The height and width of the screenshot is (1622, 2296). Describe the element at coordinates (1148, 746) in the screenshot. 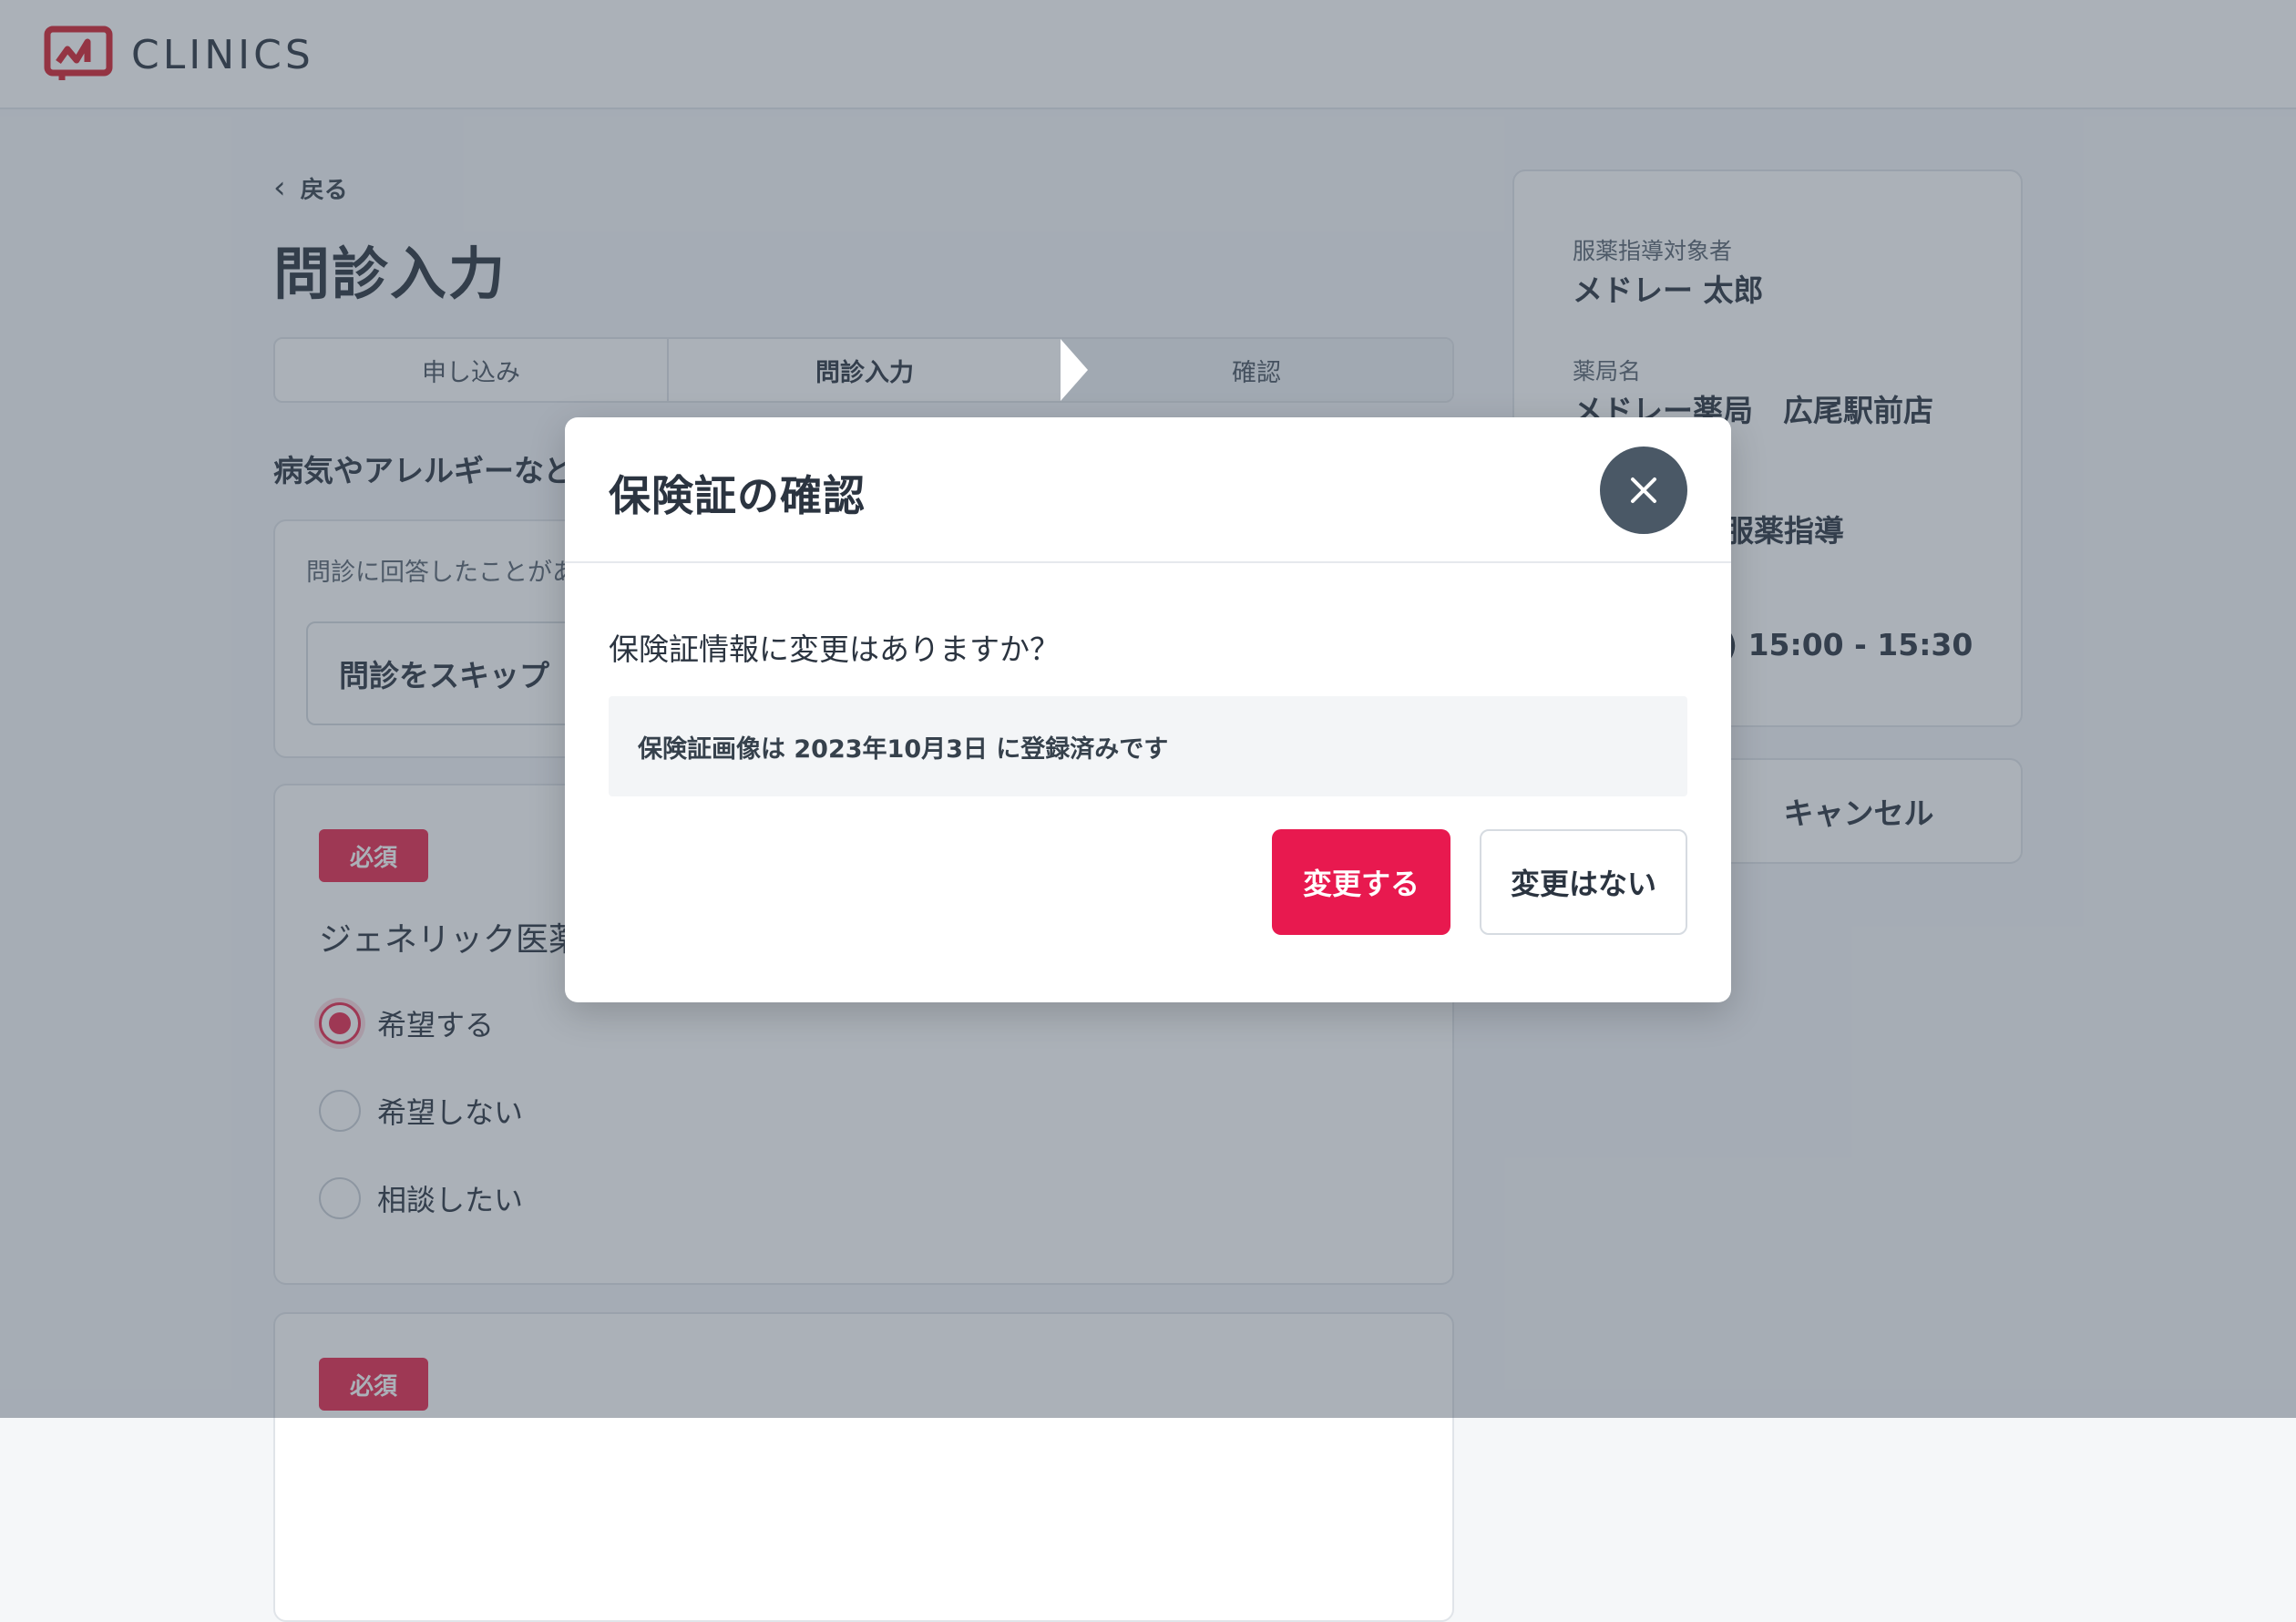

I see `registration-note: 保険証画像は 2023年10月3日 に登録済みです` at that location.